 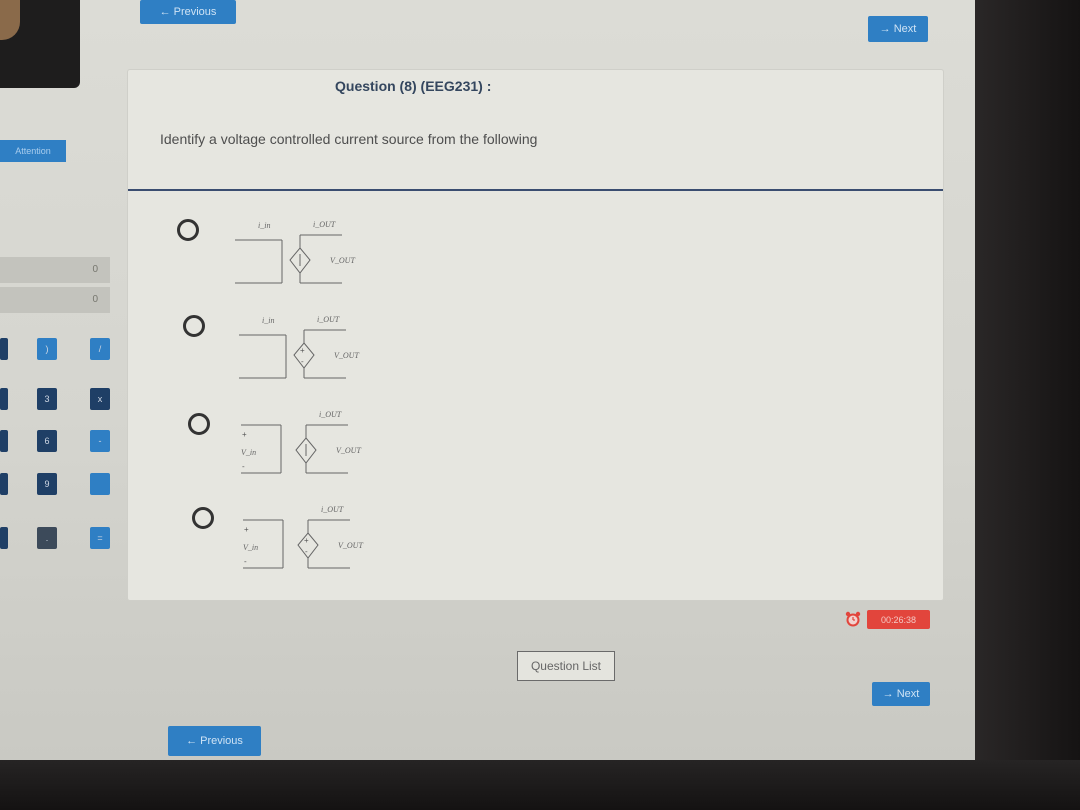 What do you see at coordinates (303, 537) in the screenshot?
I see `option-4-circuit-diagram: + - + - V_in i_OUT V_OUT` at bounding box center [303, 537].